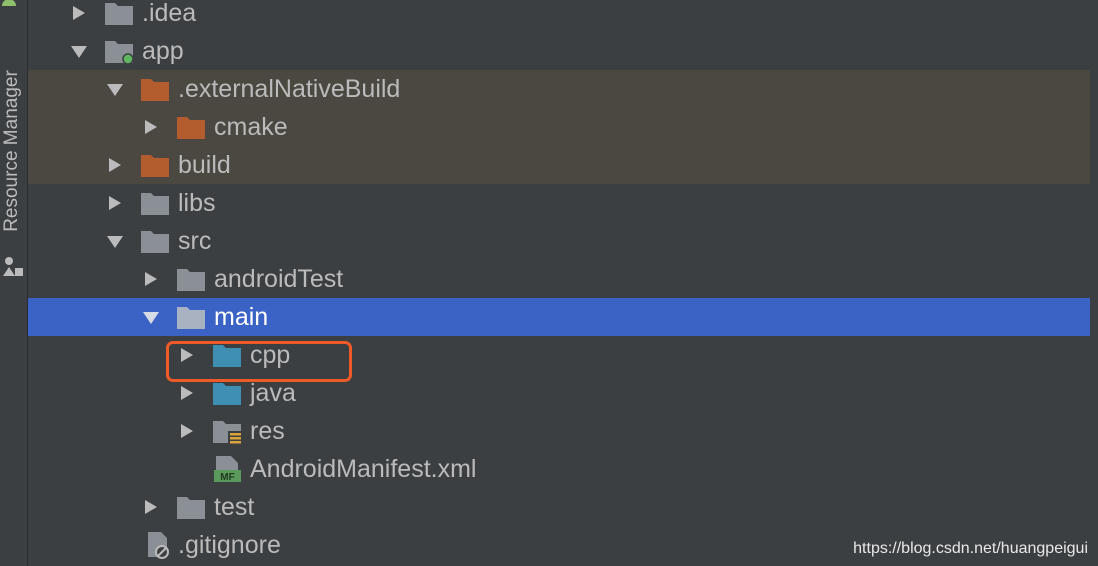 The height and width of the screenshot is (566, 1098). Describe the element at coordinates (559, 203) in the screenshot. I see `tree-row-libs: libs` at that location.